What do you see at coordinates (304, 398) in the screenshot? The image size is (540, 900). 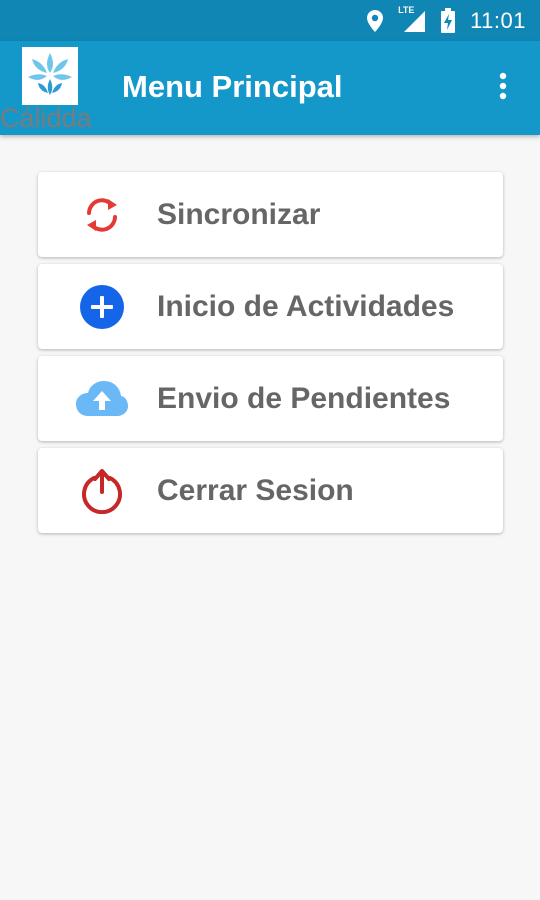 I see `menu-item-label: Envio de Pendientes` at bounding box center [304, 398].